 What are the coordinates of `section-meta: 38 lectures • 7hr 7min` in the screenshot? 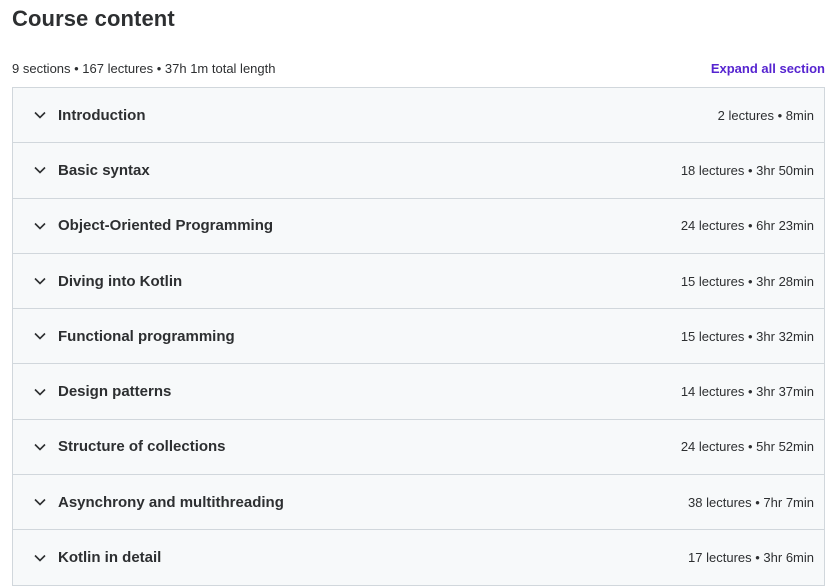 It's located at (751, 502).